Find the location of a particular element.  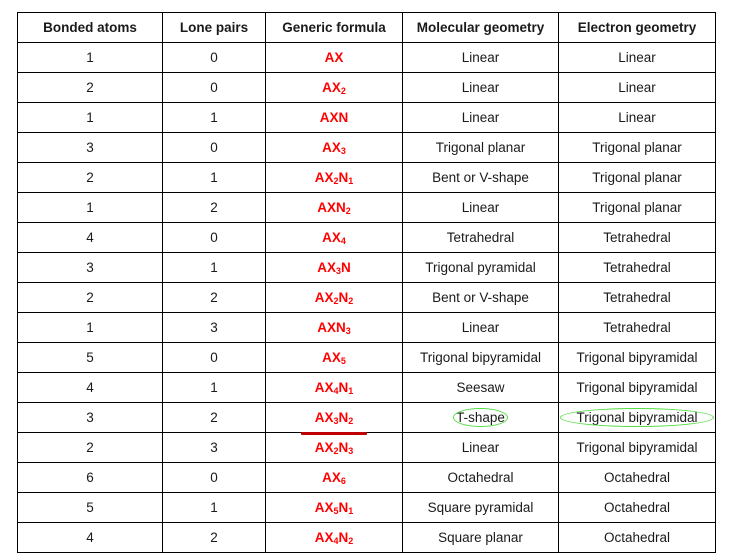

molecular-geometry-cell: Octahedral is located at coordinates (480, 477).